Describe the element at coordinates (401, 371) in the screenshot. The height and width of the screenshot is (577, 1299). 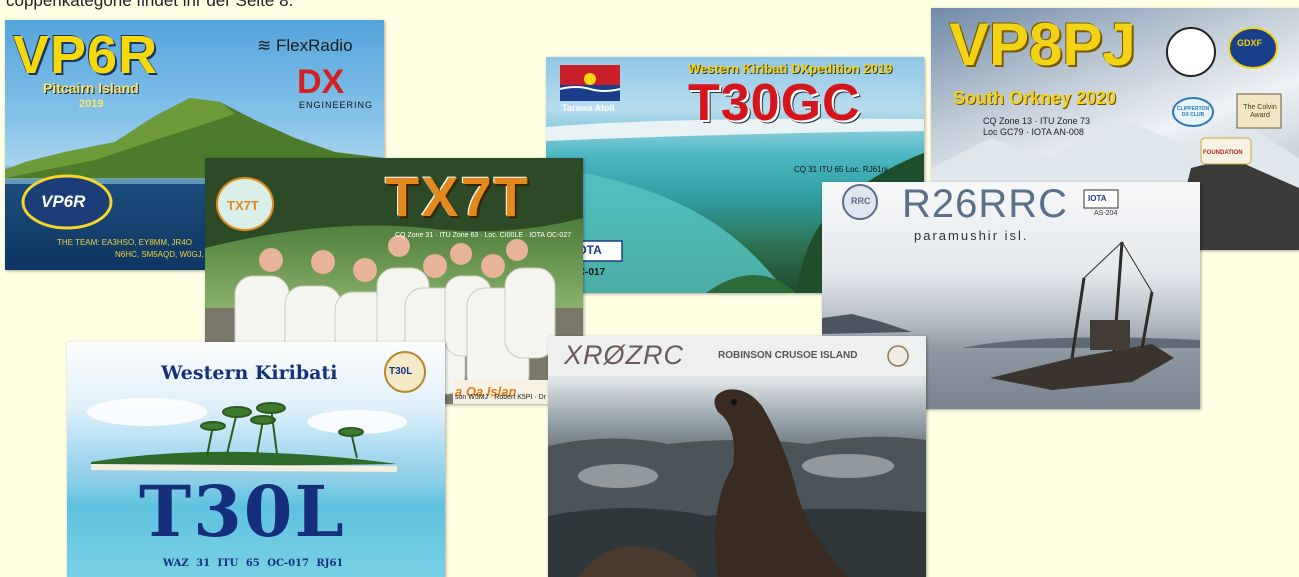
I see `badge-callsign: T30L` at that location.